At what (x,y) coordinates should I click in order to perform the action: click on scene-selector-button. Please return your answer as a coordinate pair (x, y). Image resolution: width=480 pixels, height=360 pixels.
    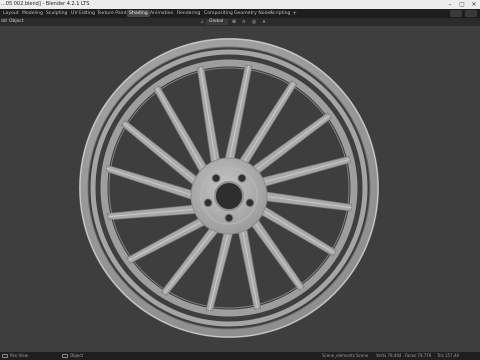
    Looking at the image, I should click on (456, 13).